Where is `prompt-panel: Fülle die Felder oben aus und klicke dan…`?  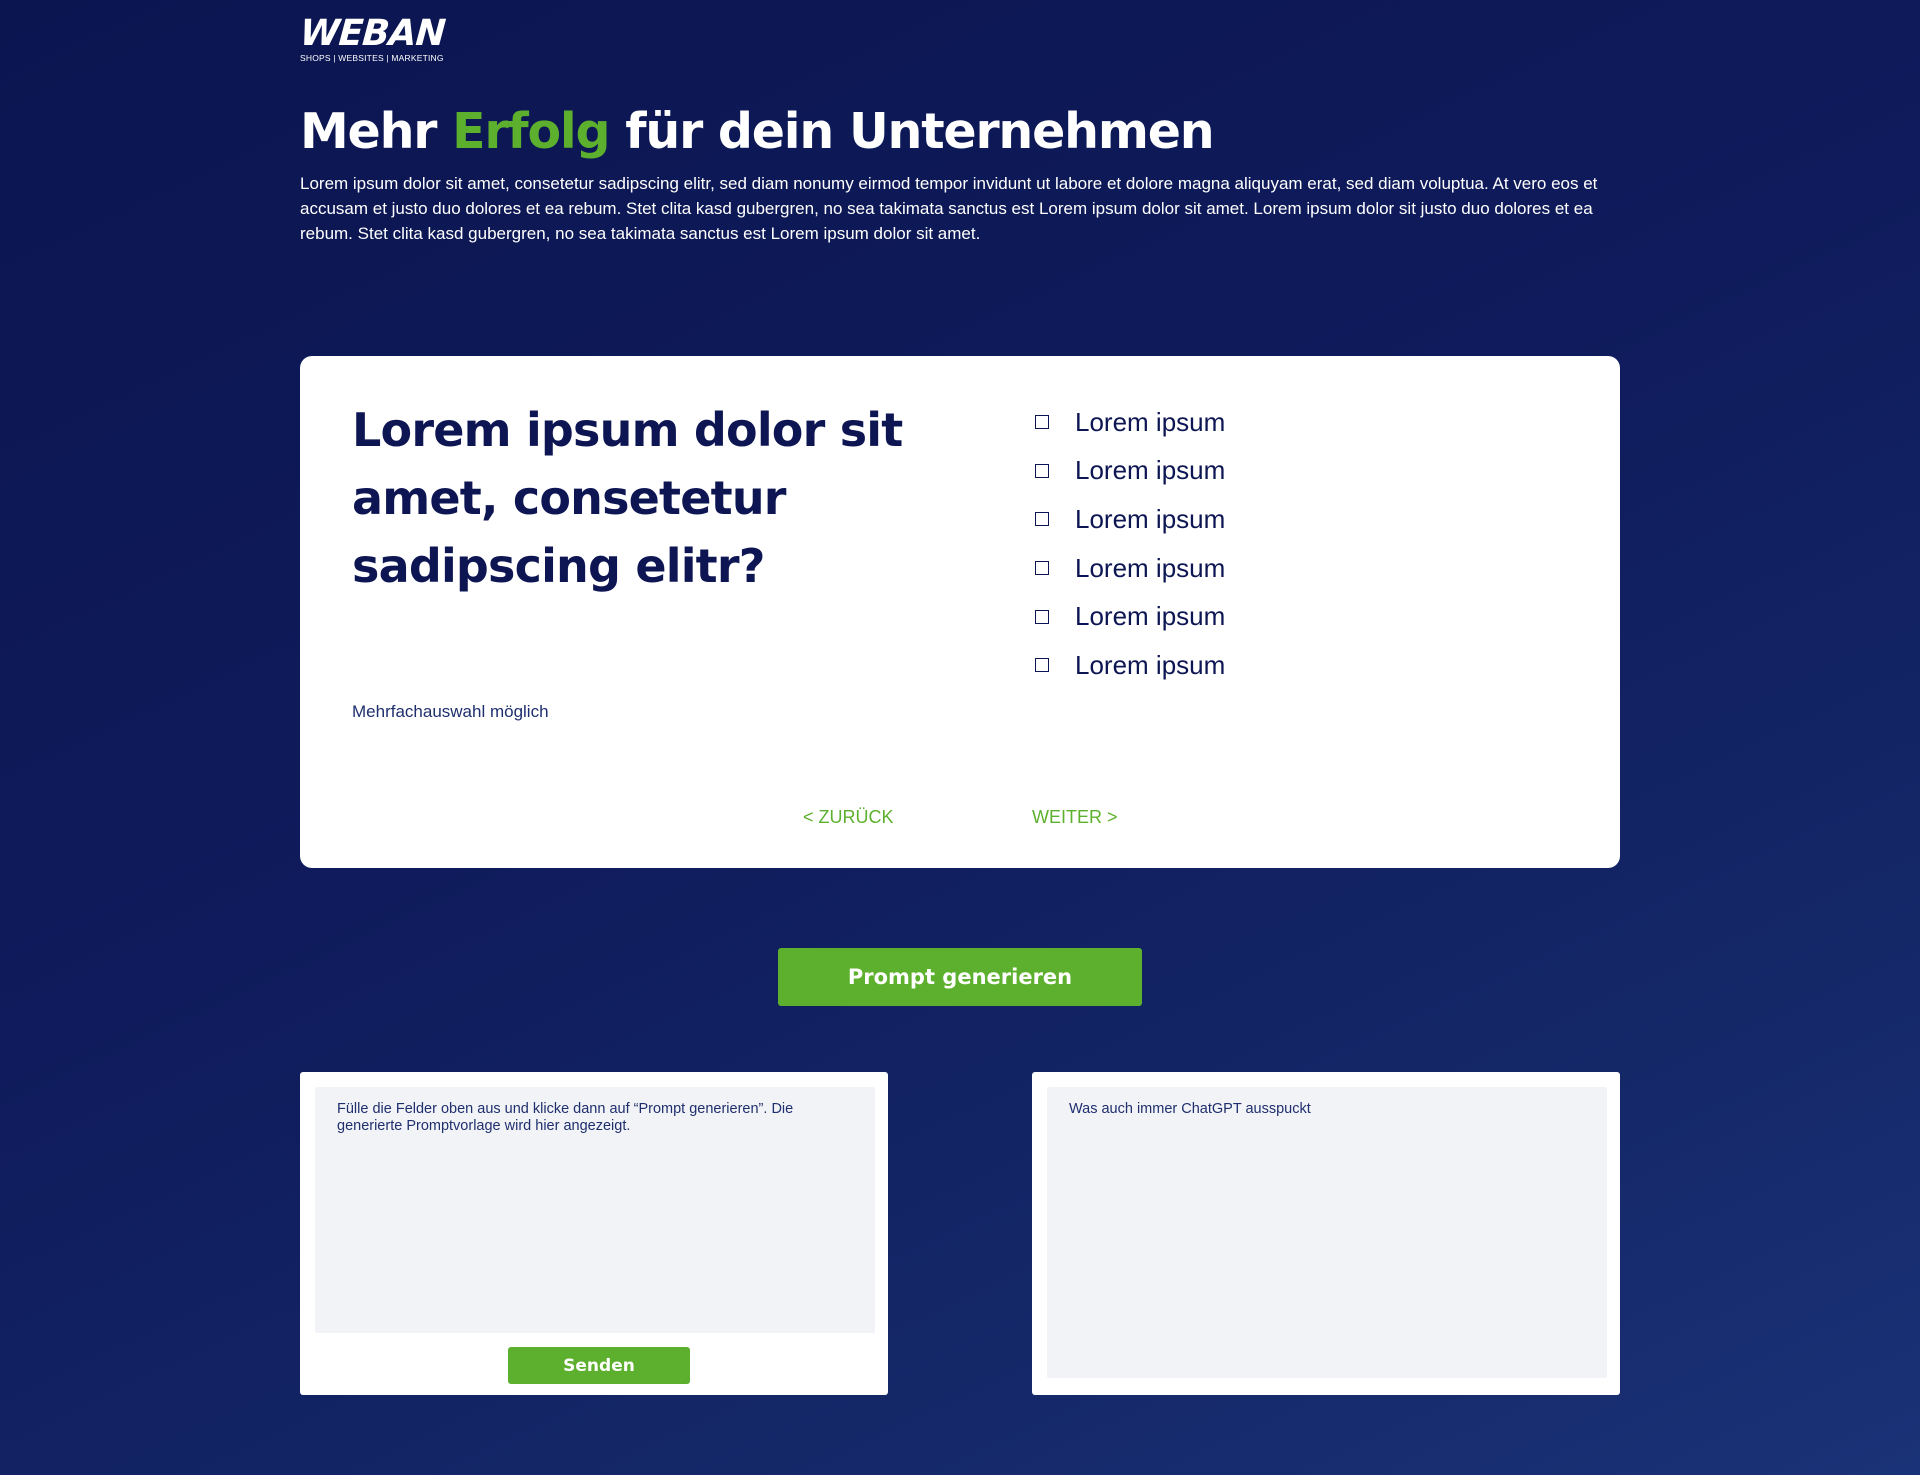 prompt-panel: Fülle die Felder oben aus und klicke dan… is located at coordinates (594, 1233).